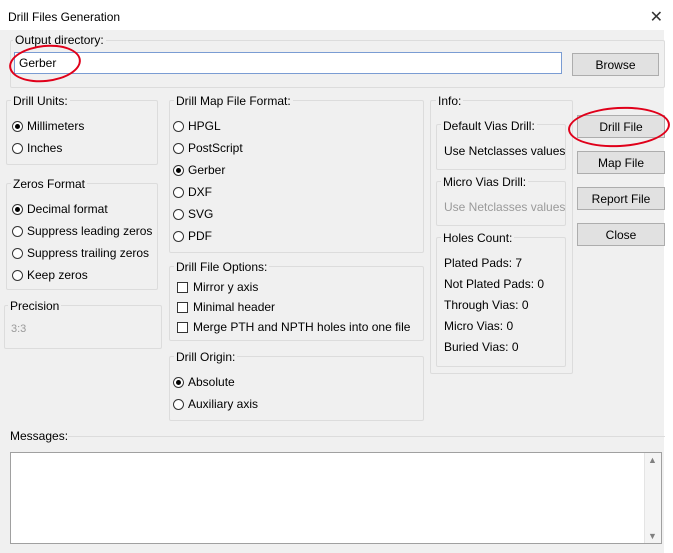 The height and width of the screenshot is (553, 673). Describe the element at coordinates (233, 101) in the screenshot. I see `map-format-label: Drill Map File Format:` at that location.